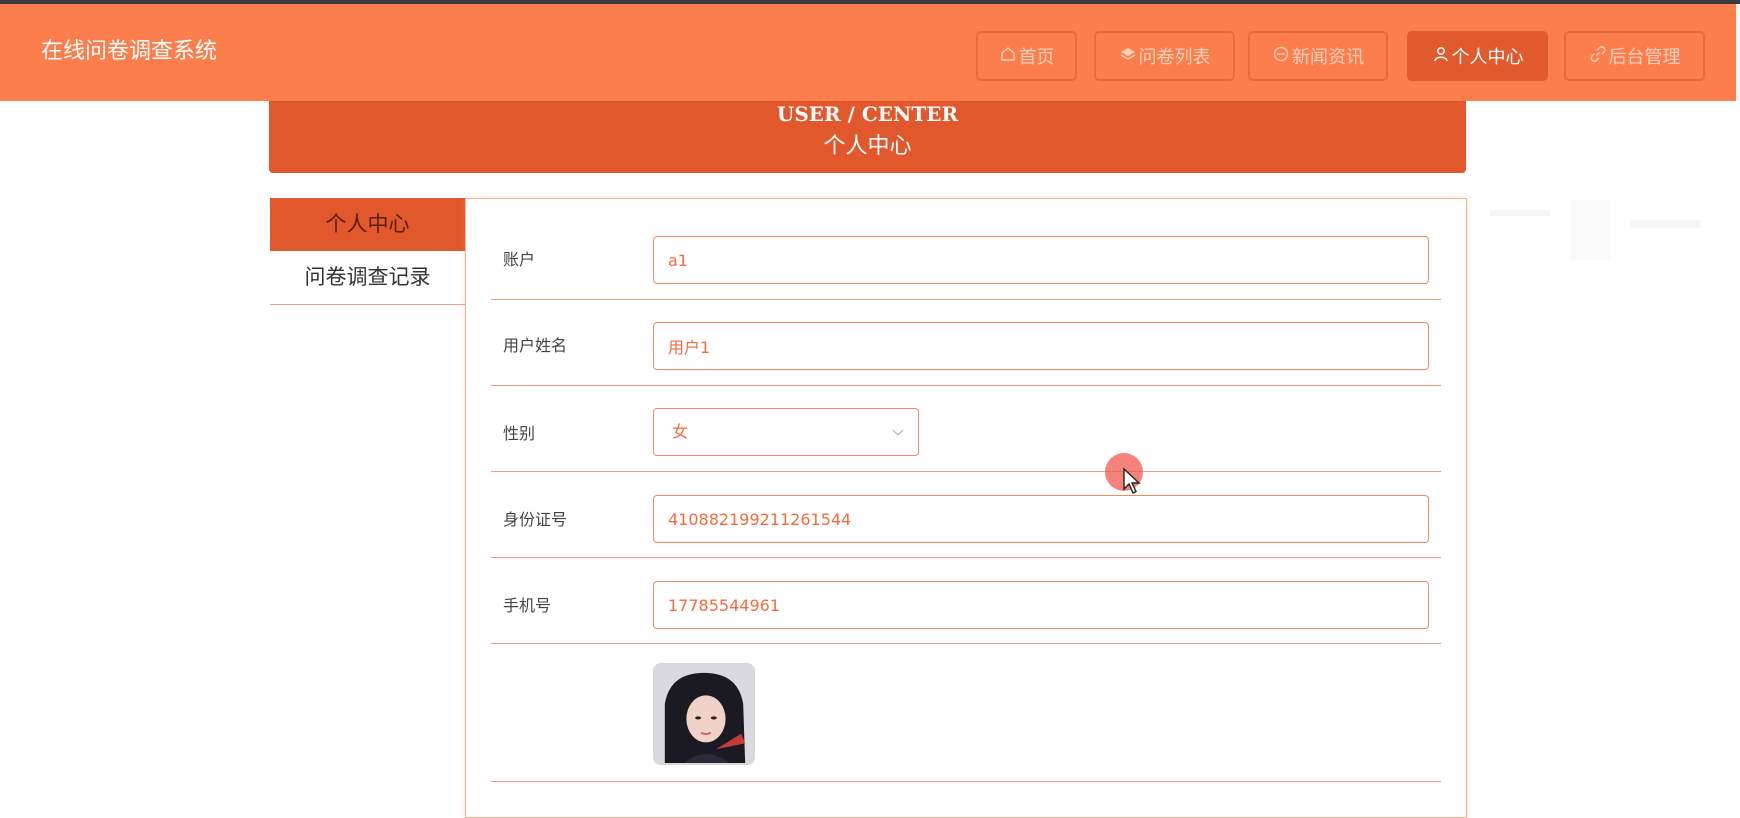  I want to click on id-number-input, so click(1041, 519).